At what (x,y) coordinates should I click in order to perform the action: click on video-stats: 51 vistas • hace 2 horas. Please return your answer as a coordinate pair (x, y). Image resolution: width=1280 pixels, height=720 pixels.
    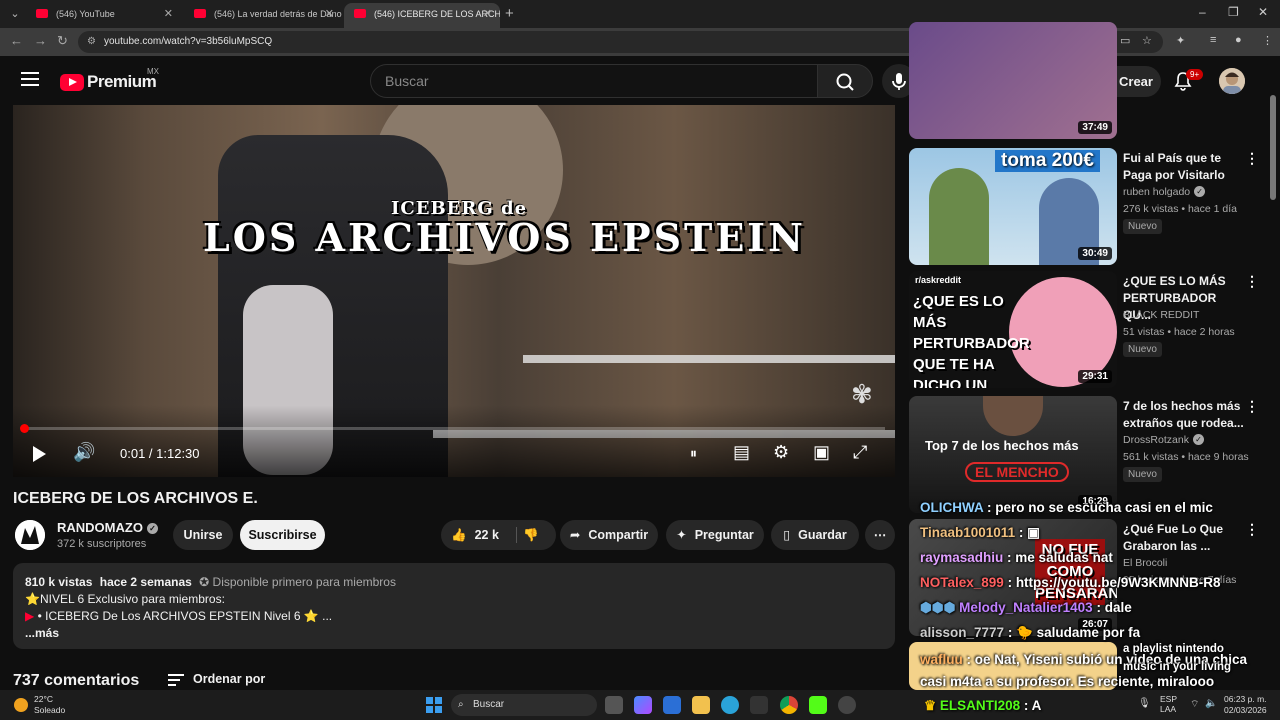
    Looking at the image, I should click on (1179, 332).